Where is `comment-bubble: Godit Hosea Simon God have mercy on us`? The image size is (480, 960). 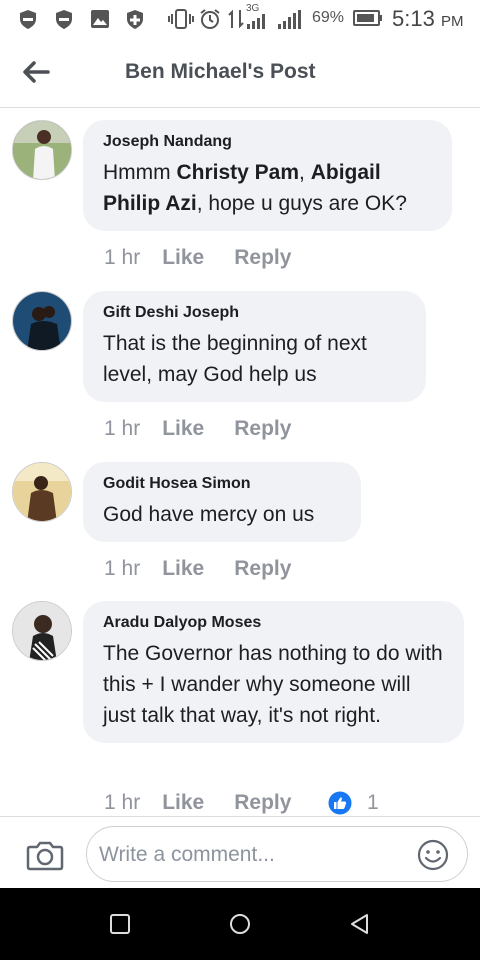
comment-bubble: Godit Hosea Simon God have mercy on us is located at coordinates (222, 502).